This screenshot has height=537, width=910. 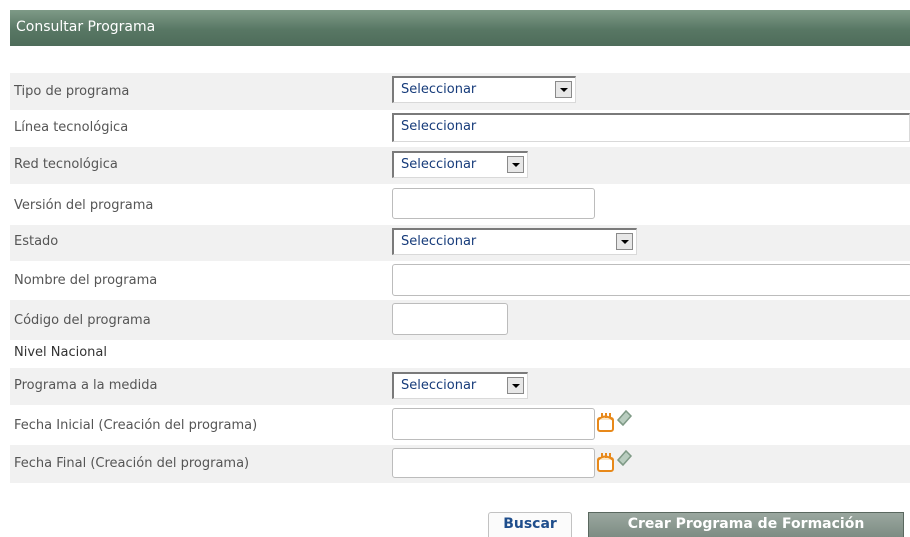 I want to click on fecha-inicial-input, so click(x=493, y=424).